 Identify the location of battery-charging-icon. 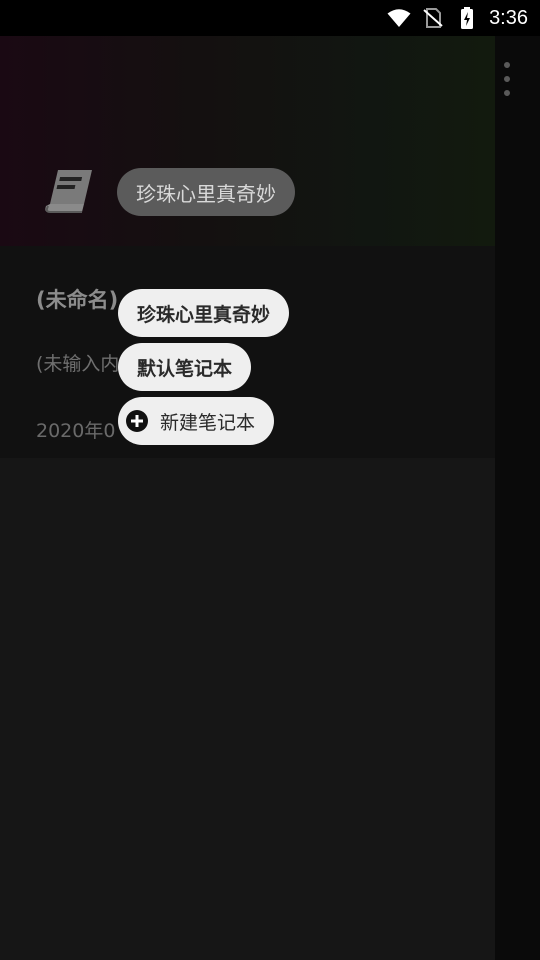
(467, 18).